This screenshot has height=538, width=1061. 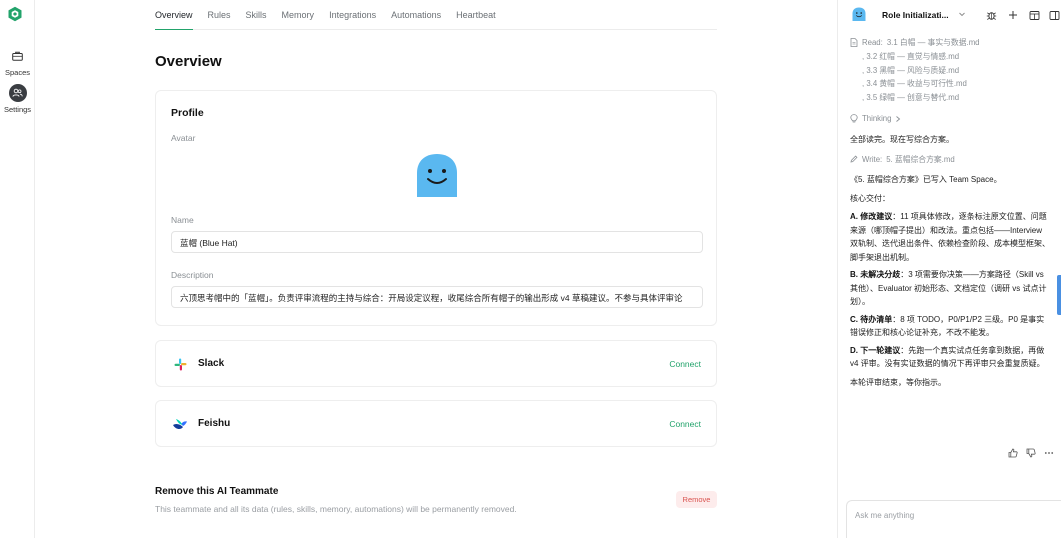 I want to click on lightbulb-icon, so click(x=854, y=118).